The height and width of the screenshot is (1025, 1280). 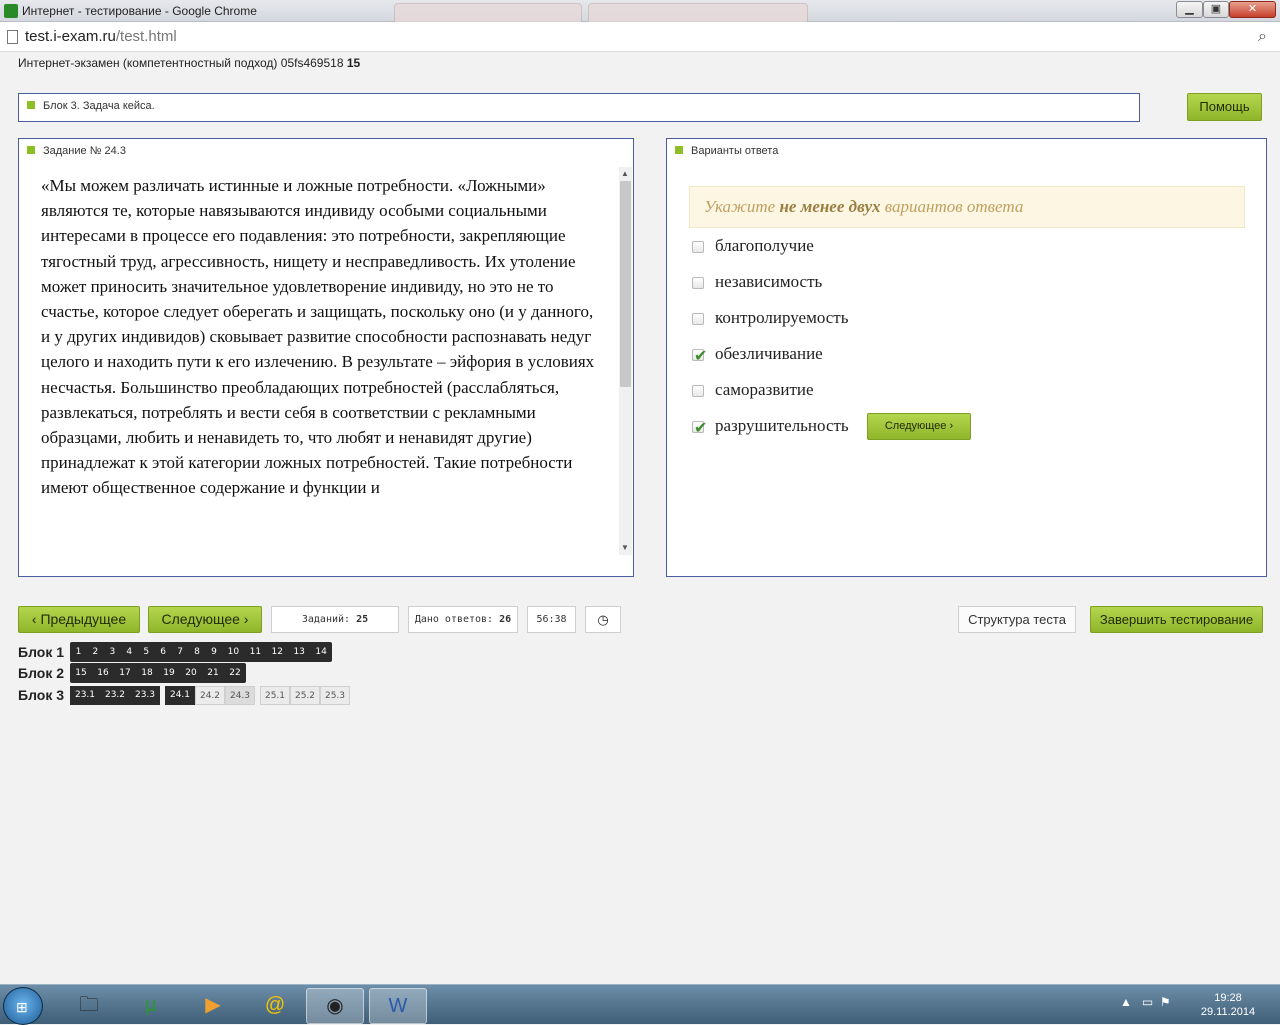 I want to click on question-link: 6, so click(x=163, y=652).